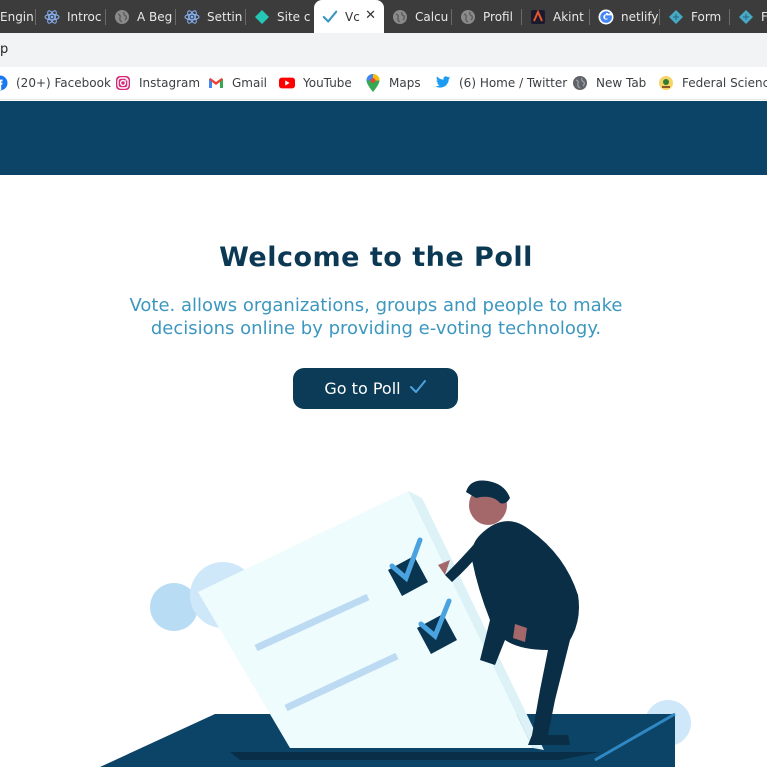 The image size is (767, 767). I want to click on google-icon, so click(606, 17).